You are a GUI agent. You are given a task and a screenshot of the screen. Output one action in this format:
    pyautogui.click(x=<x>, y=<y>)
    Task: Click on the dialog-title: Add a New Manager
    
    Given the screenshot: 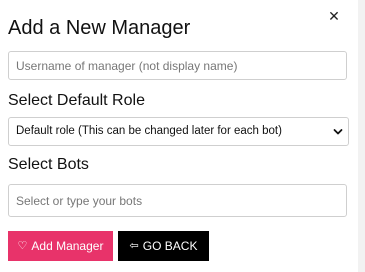 What is the action you would take?
    pyautogui.click(x=99, y=28)
    